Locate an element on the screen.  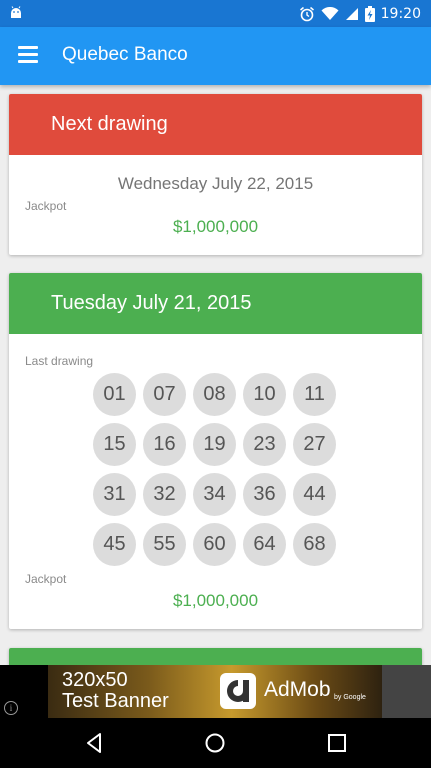
back-icon is located at coordinates (95, 743).